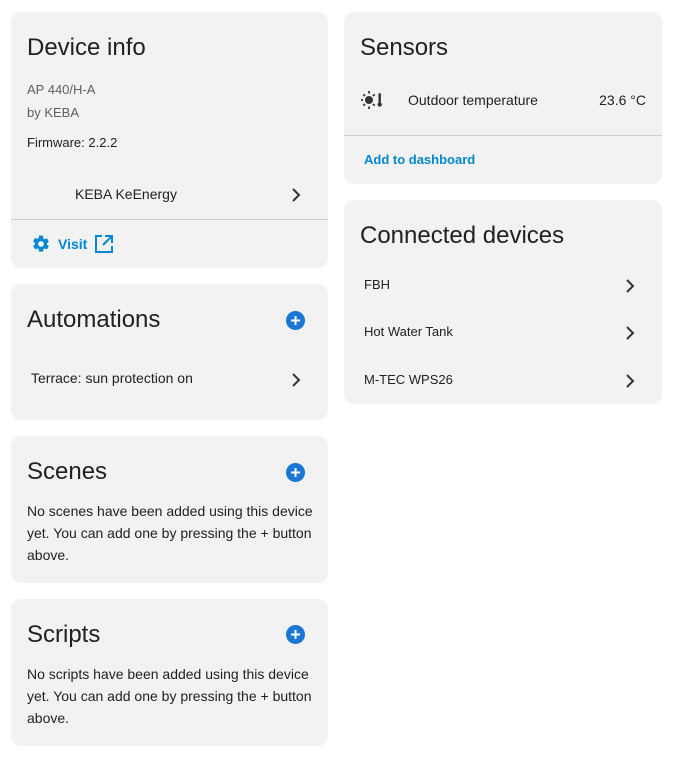  I want to click on sun-thermometer-icon, so click(371, 100).